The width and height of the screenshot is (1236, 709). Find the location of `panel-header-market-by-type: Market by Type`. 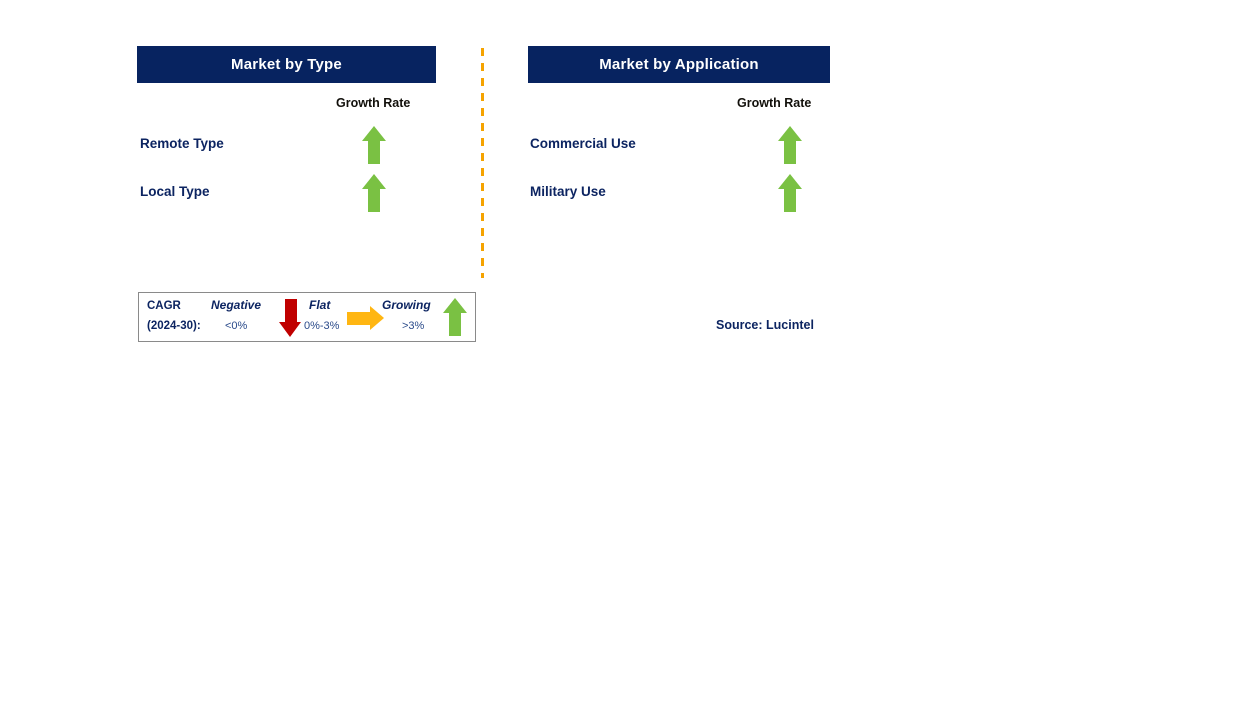

panel-header-market-by-type: Market by Type is located at coordinates (286, 64).